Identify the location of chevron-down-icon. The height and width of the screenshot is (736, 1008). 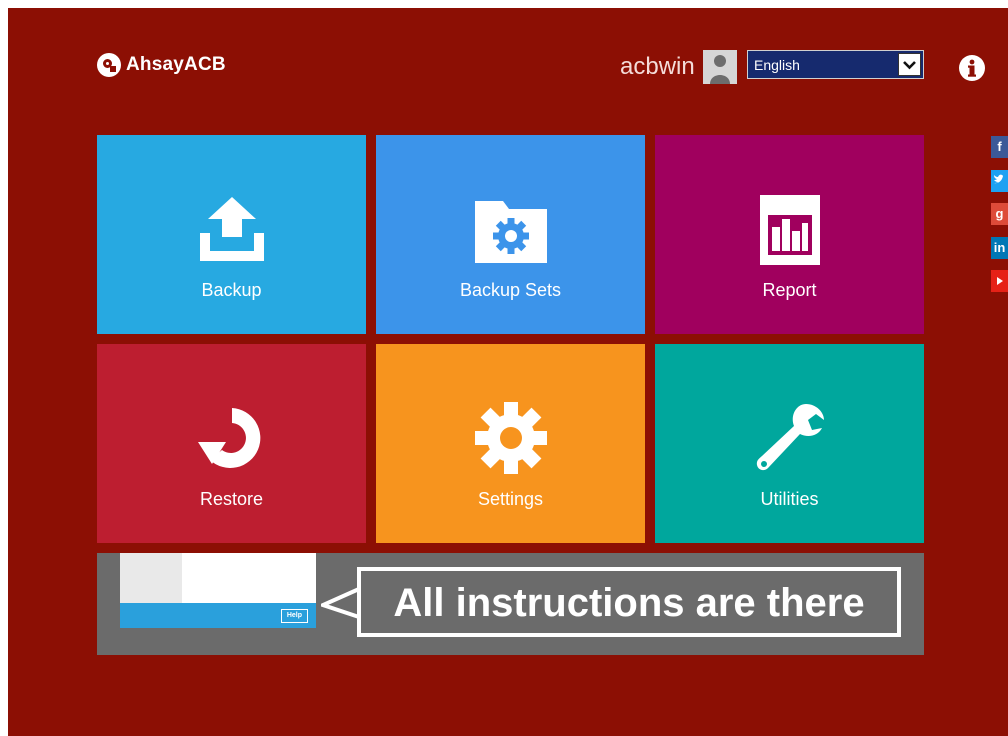
(909, 64).